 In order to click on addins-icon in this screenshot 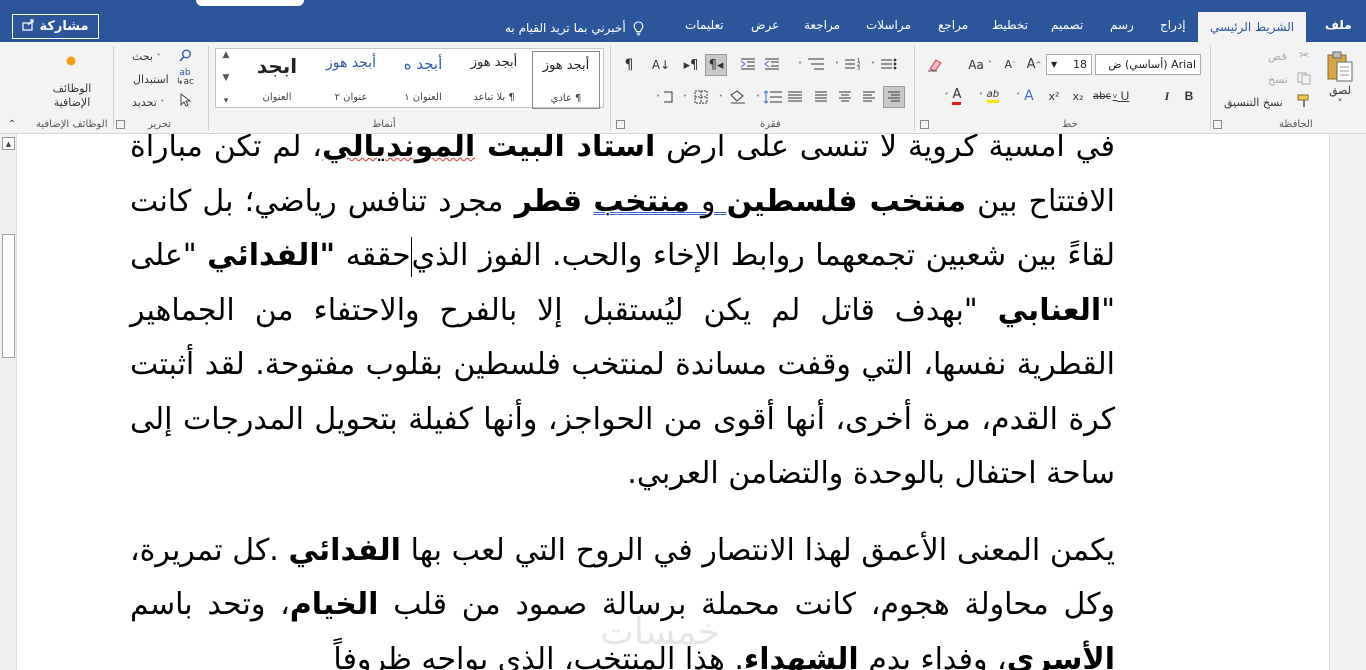, I will do `click(71, 61)`.